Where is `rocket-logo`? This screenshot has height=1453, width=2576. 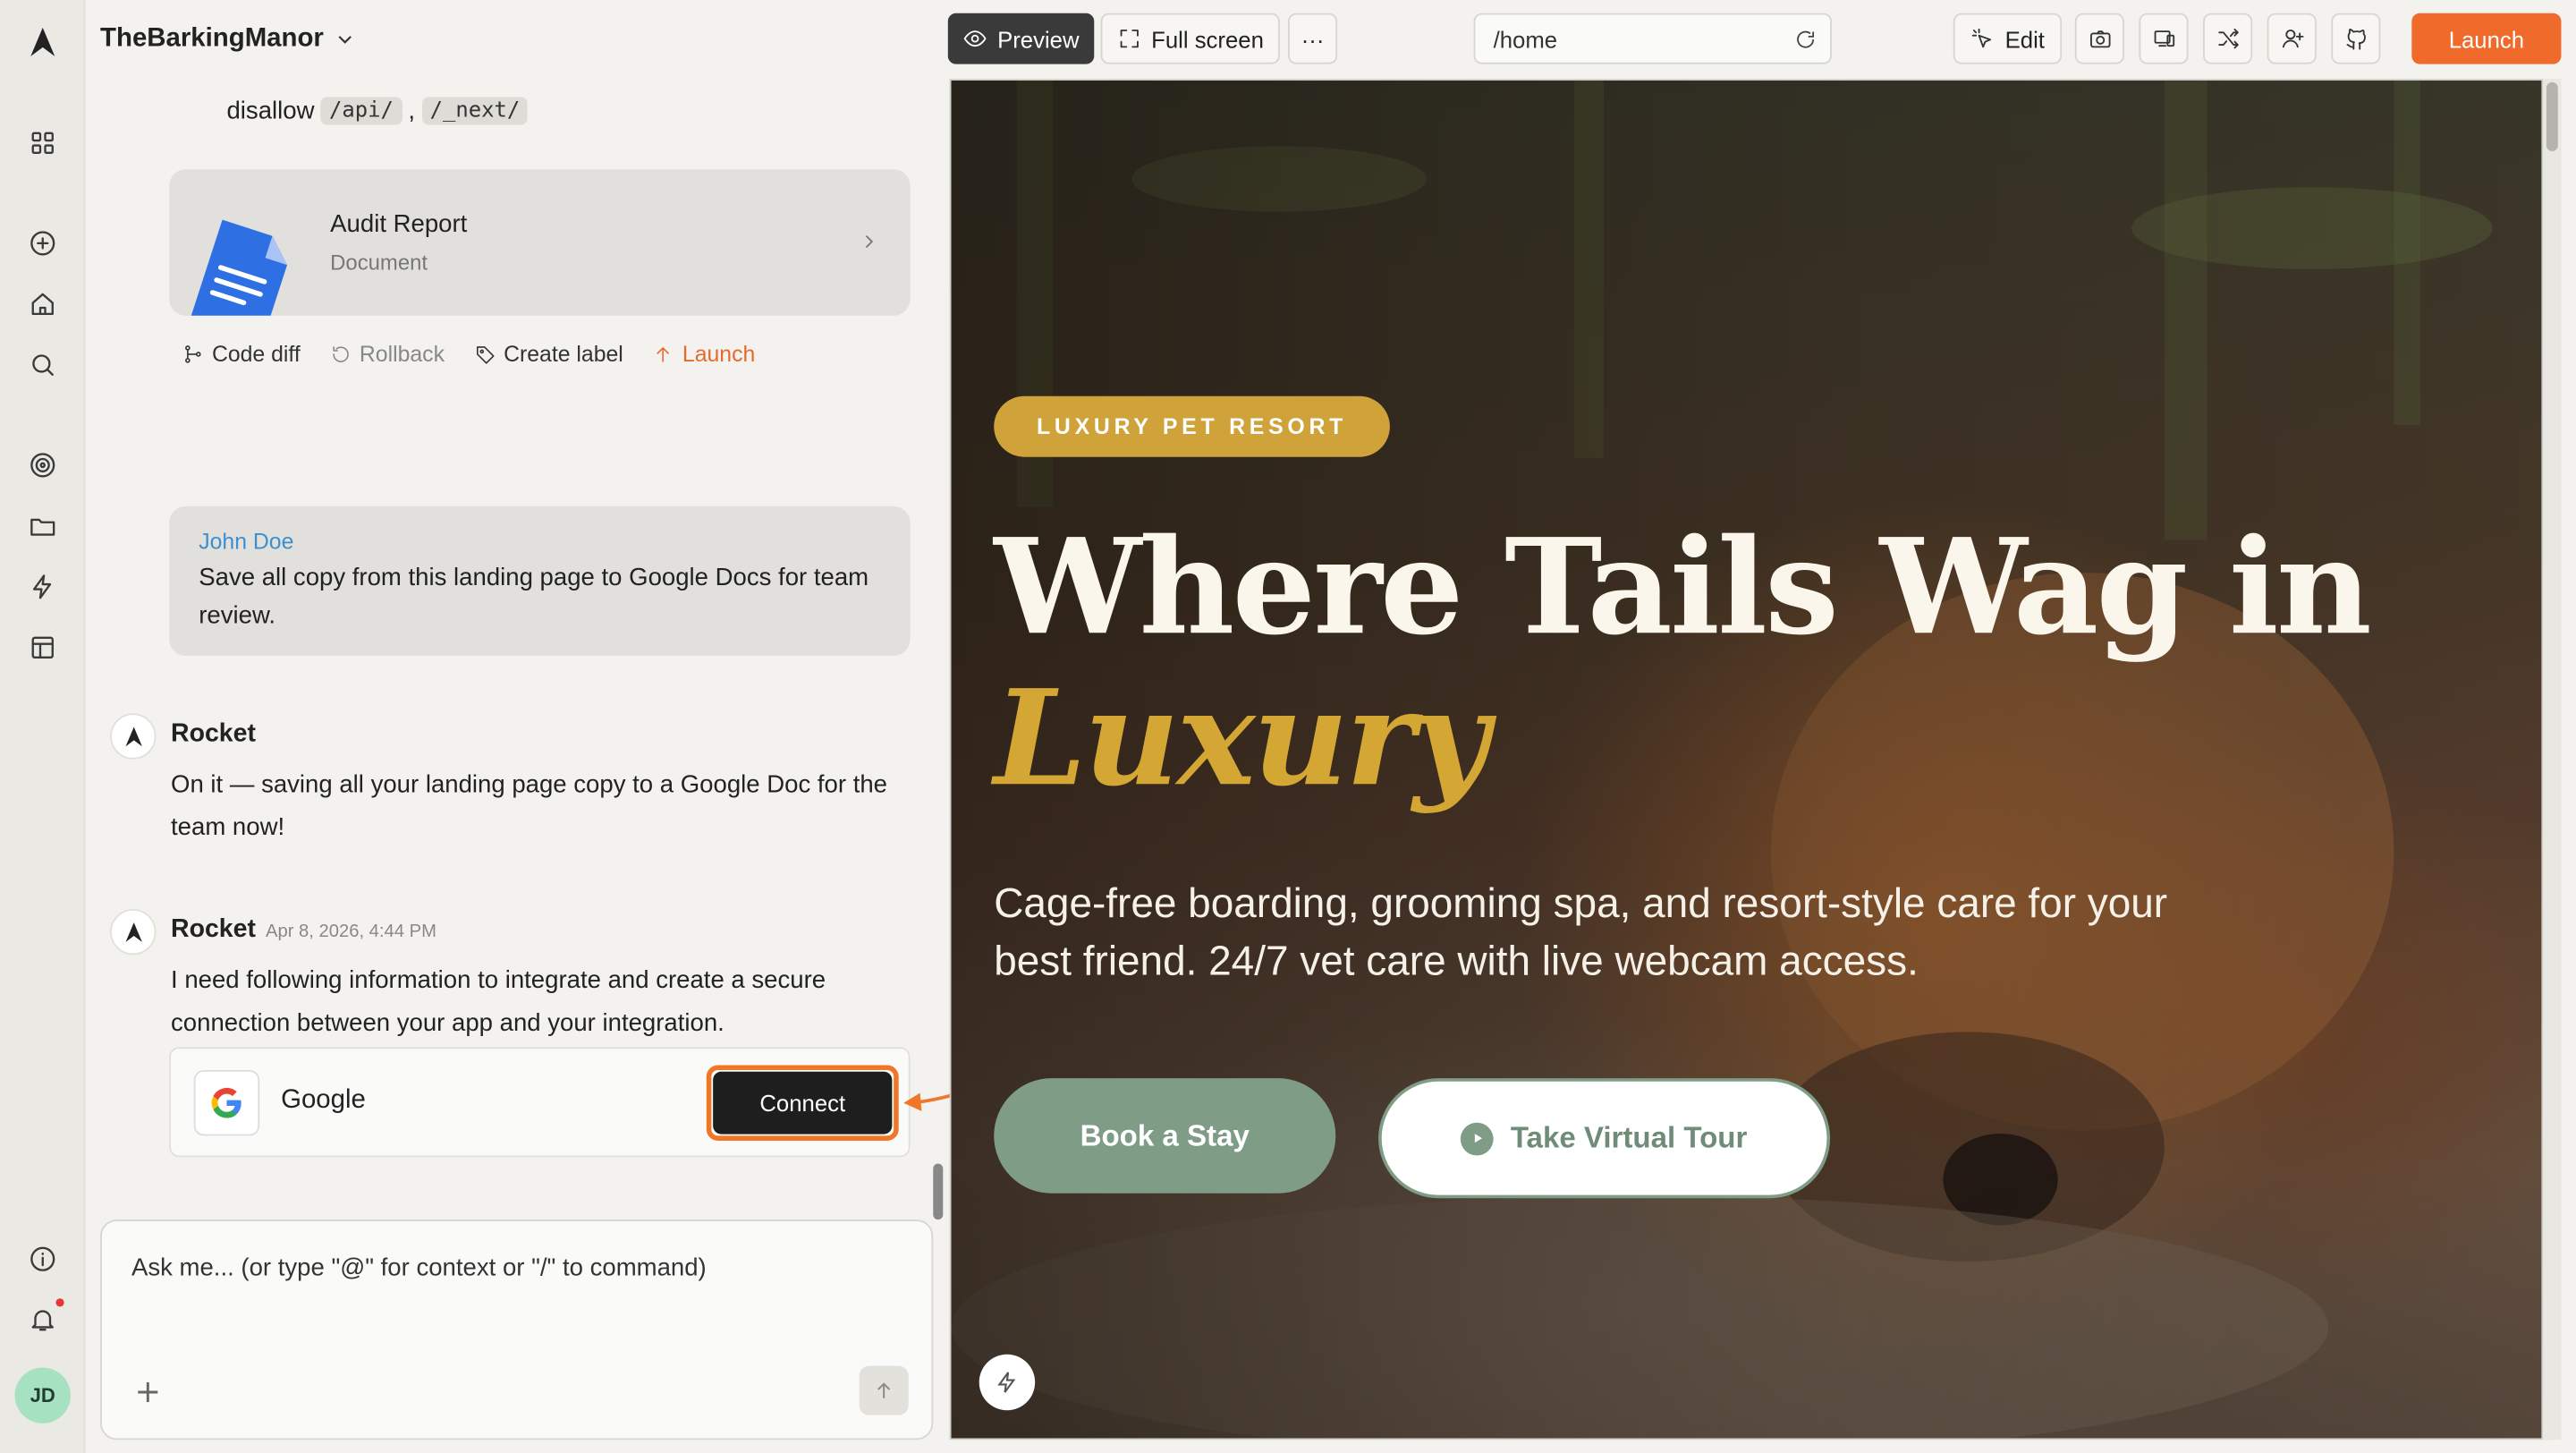
rocket-logo is located at coordinates (43, 43).